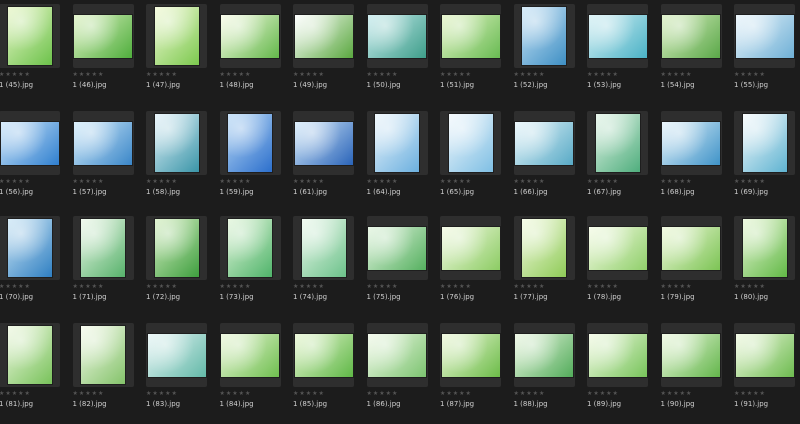 The image size is (800, 424). I want to click on thumbnail-item: ★★★★★ 1 (59).jpg, so click(254, 159).